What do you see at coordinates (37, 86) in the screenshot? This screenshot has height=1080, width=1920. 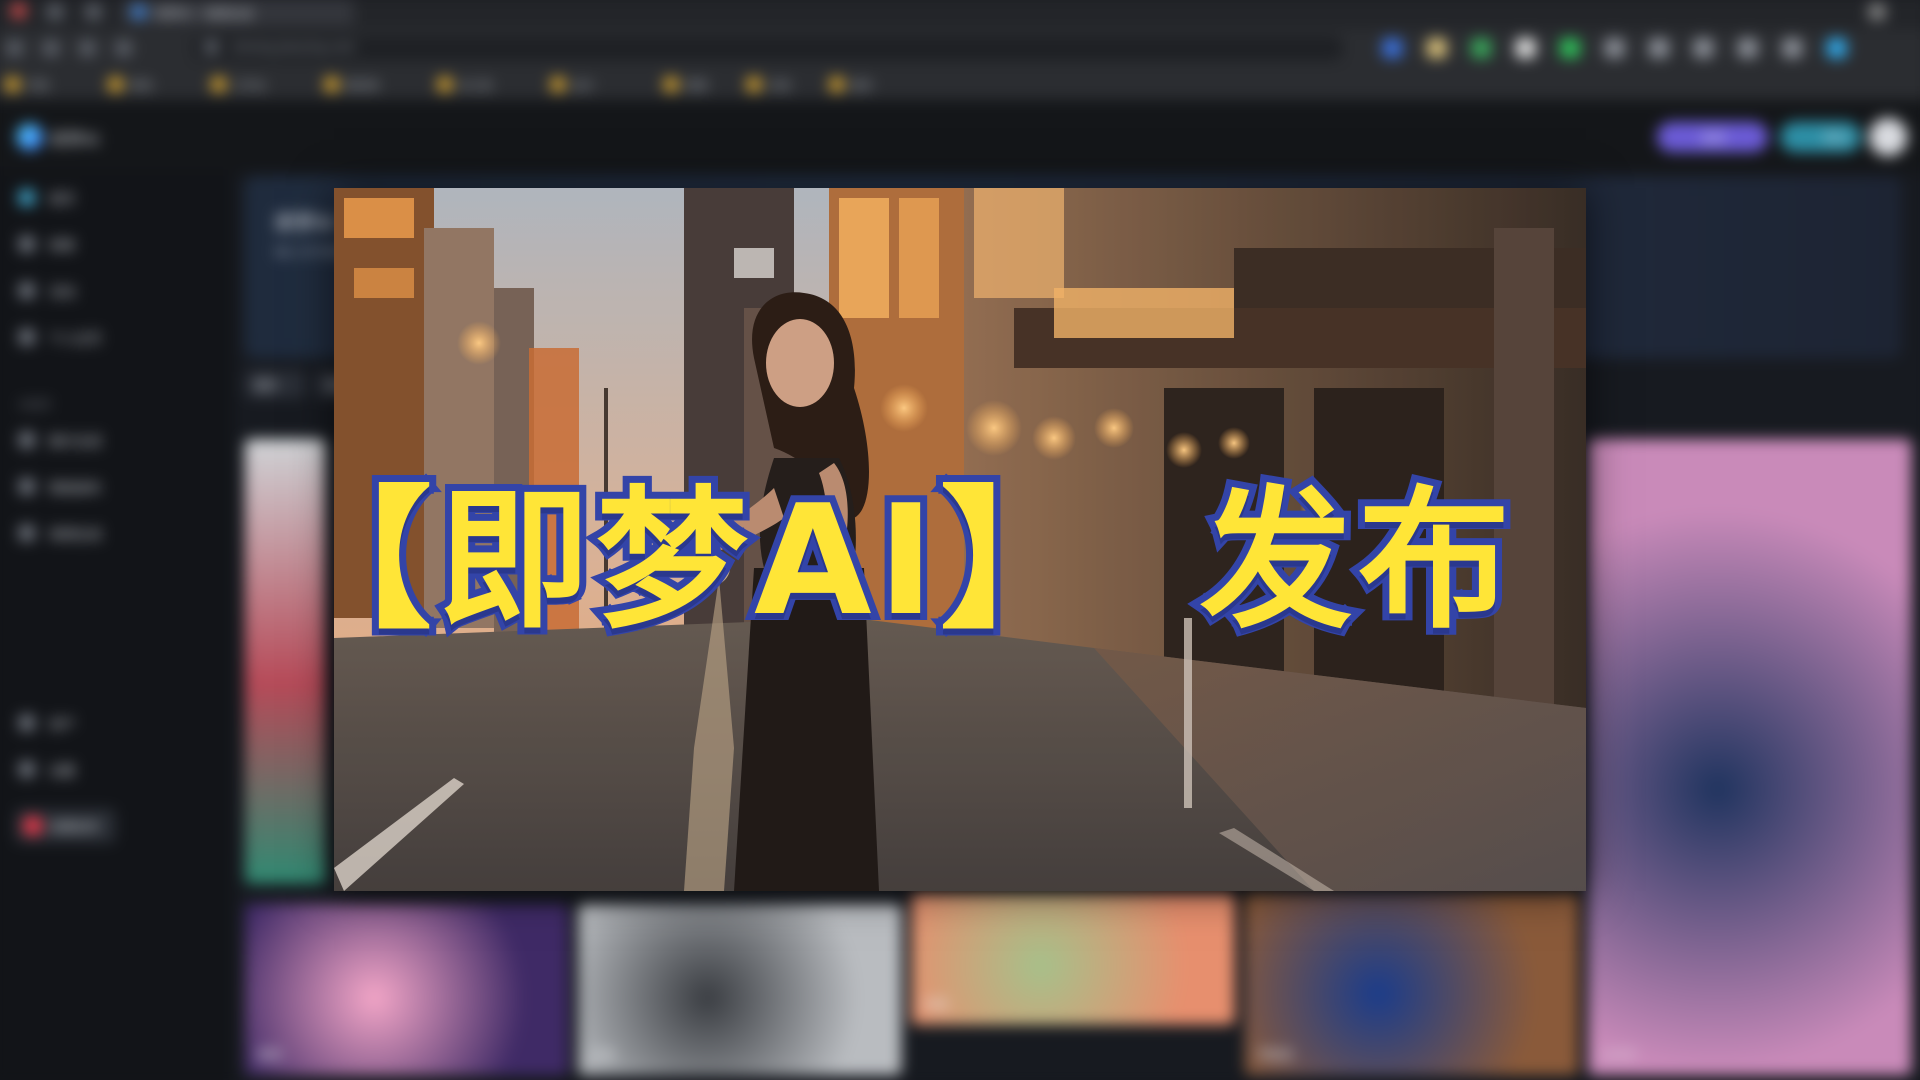 I see `bookmark-label: 书签` at bounding box center [37, 86].